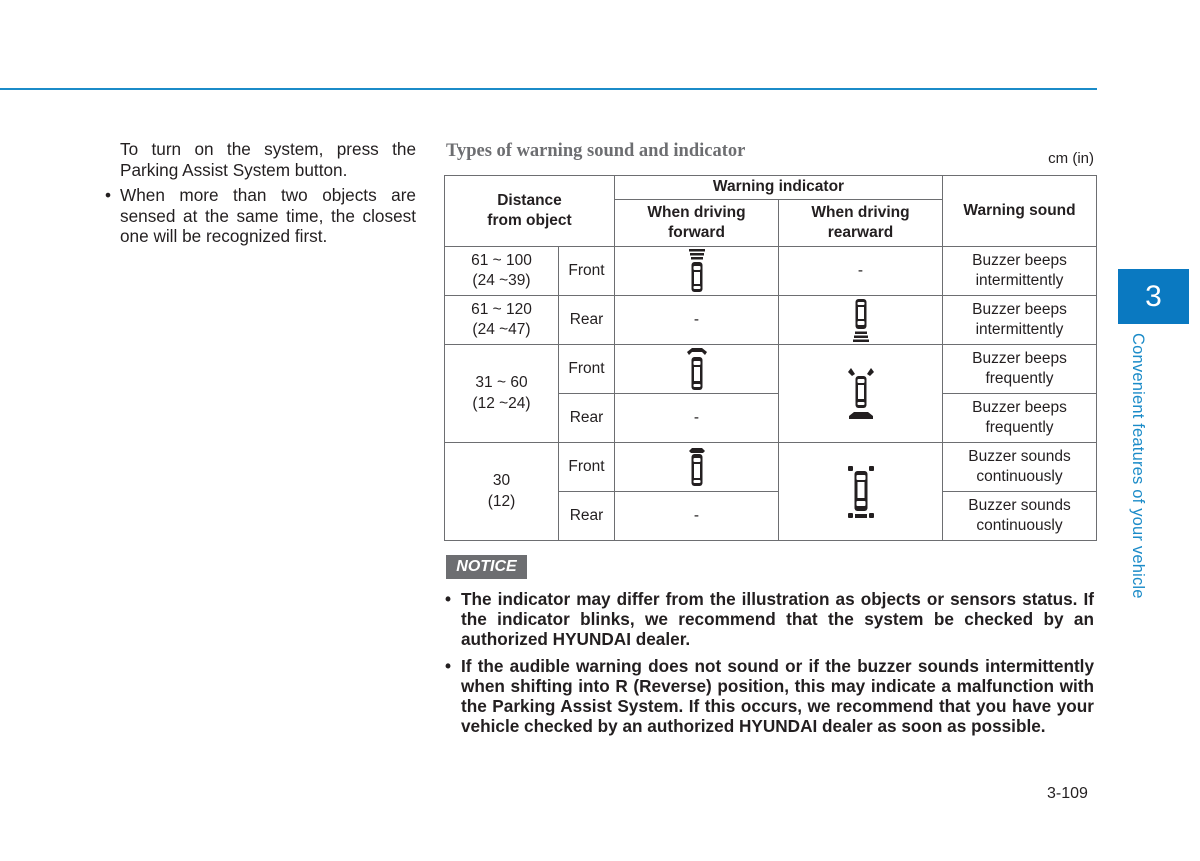  I want to click on notice-badge: NOTICE, so click(486, 567).